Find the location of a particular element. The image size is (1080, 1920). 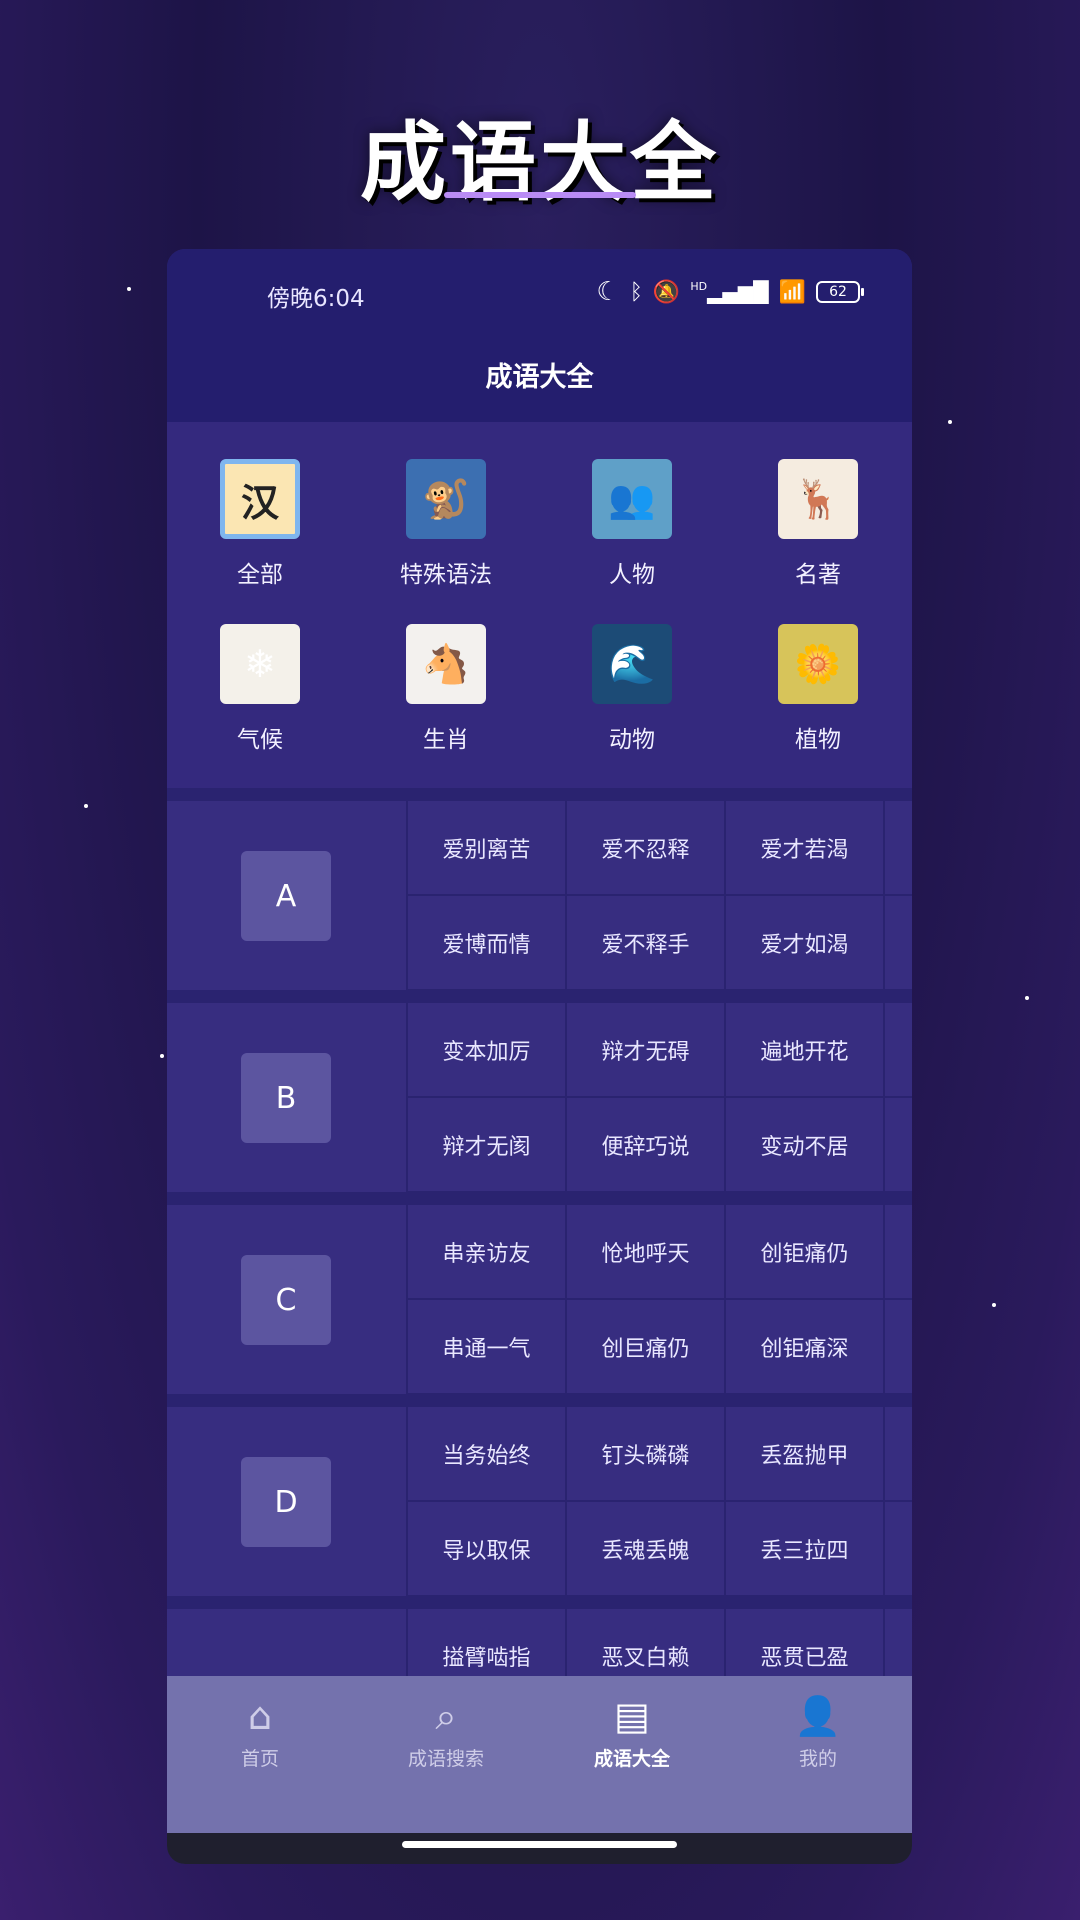

idiom-cell: 创钜痛深 is located at coordinates (803, 1347).